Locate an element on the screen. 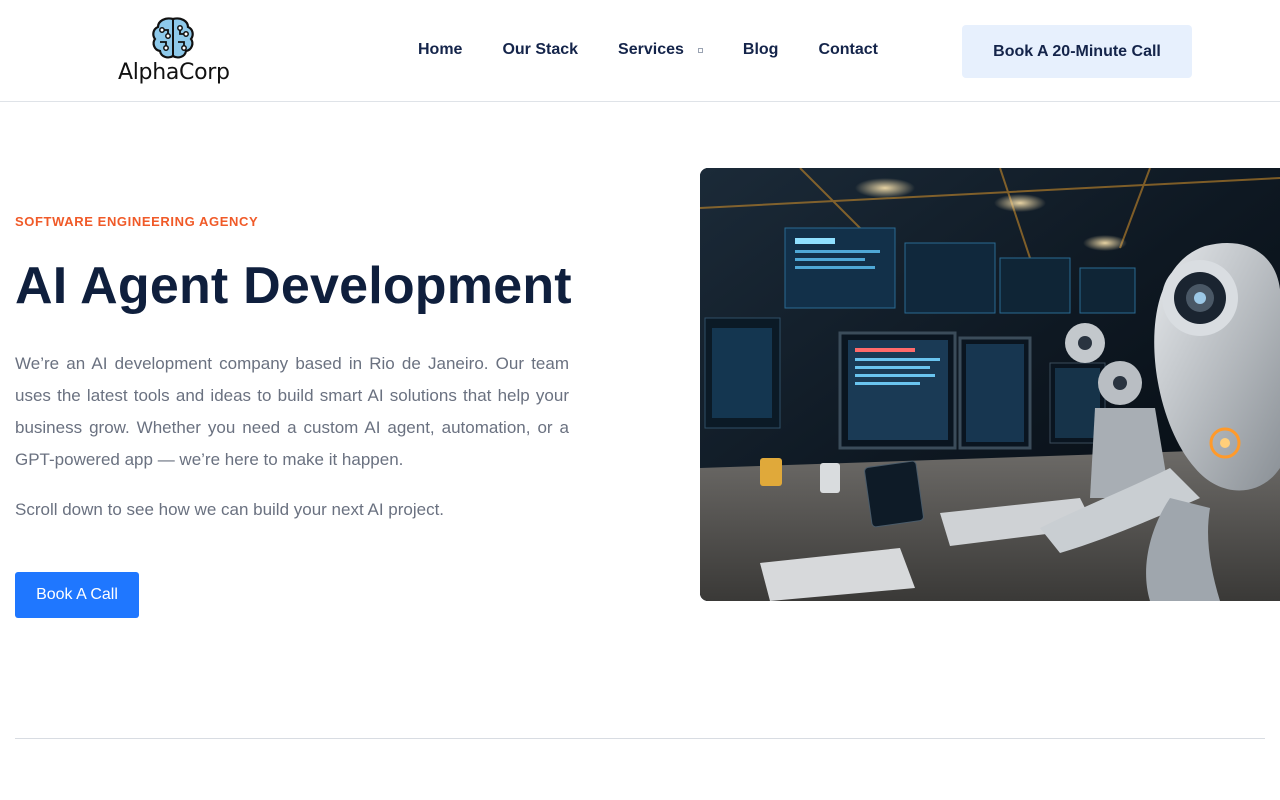 This screenshot has height=800, width=1280. book-a-call-button: Book A Call is located at coordinates (77, 595).